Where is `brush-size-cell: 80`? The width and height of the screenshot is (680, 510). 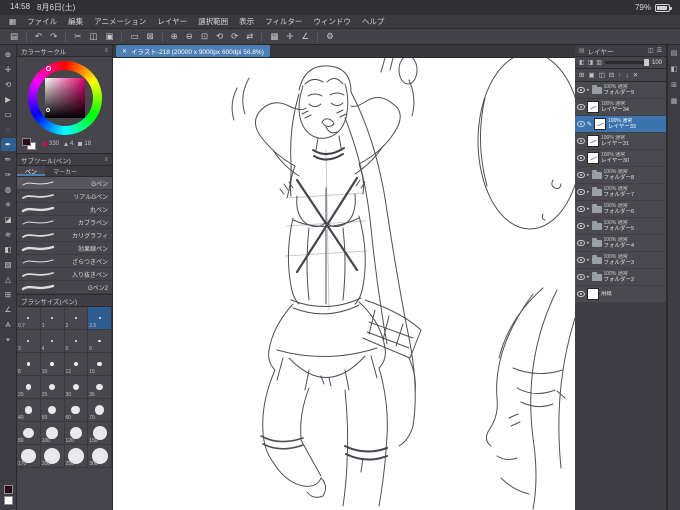
brush-size-cell: 80 is located at coordinates (29, 433).